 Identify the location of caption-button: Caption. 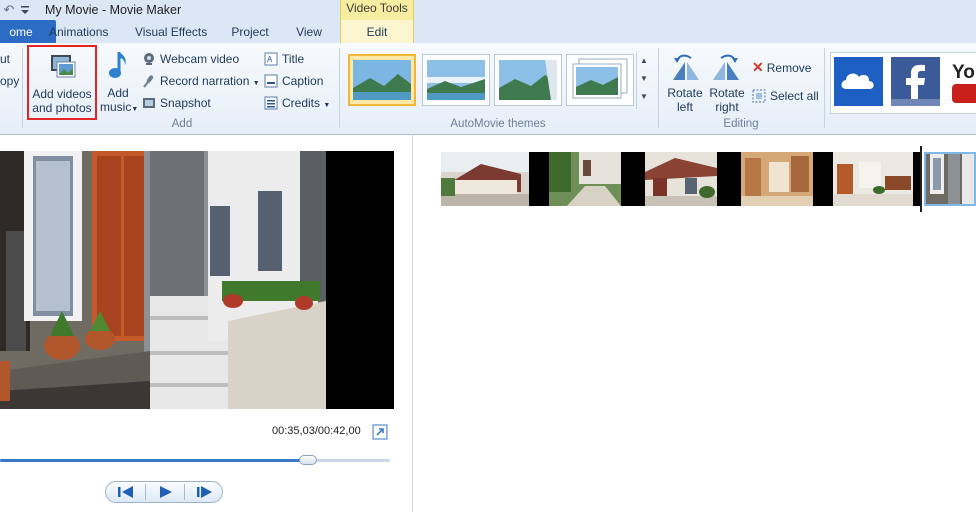
(293, 81).